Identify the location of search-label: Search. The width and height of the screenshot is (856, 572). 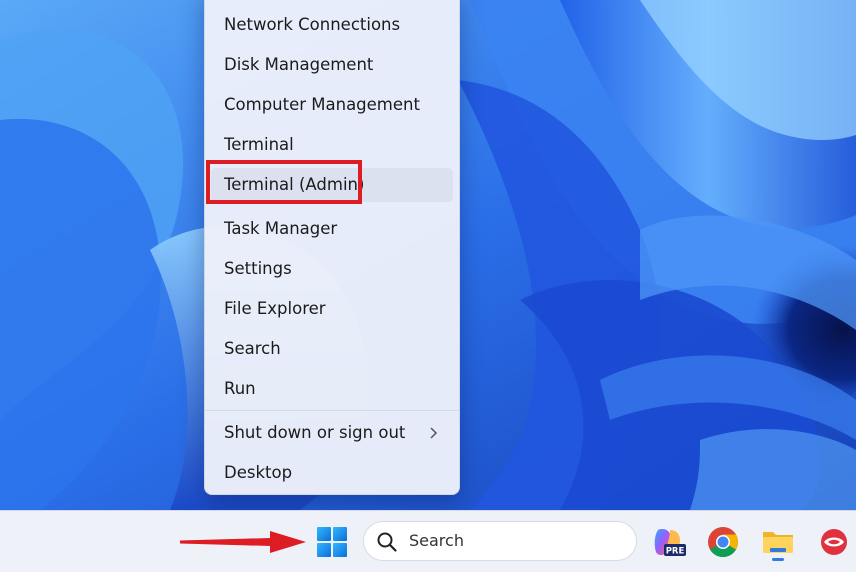
(436, 540).